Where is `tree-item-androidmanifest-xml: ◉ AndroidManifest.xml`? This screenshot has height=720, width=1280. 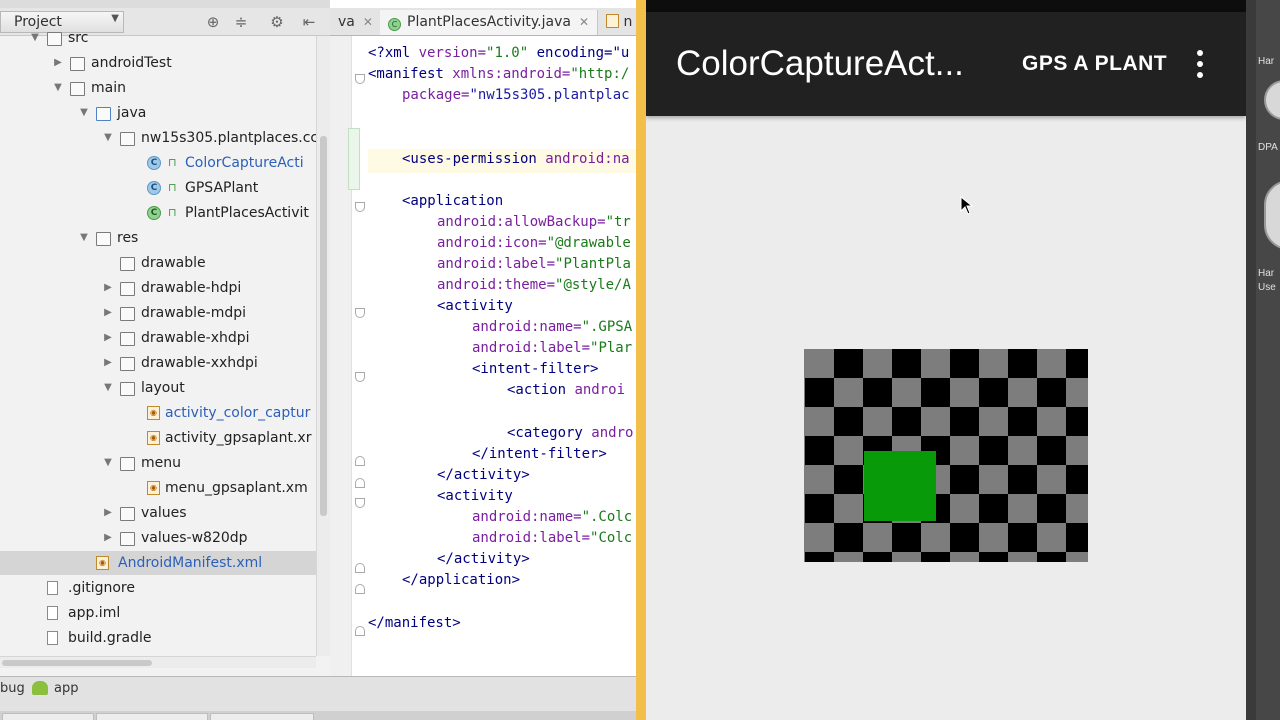
tree-item-androidmanifest-xml: ◉ AndroidManifest.xml is located at coordinates (158, 563).